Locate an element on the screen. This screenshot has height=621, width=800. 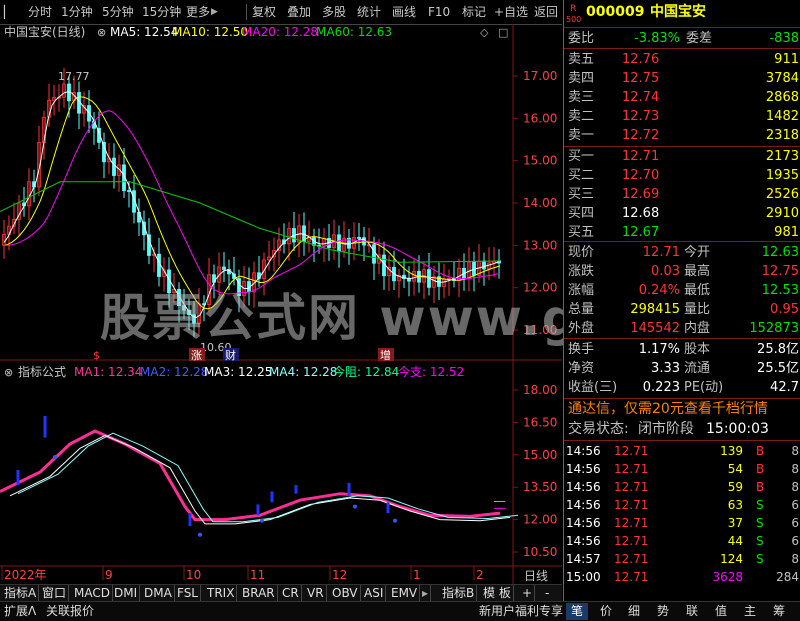
btn-mark: 标记 is located at coordinates (474, 12).